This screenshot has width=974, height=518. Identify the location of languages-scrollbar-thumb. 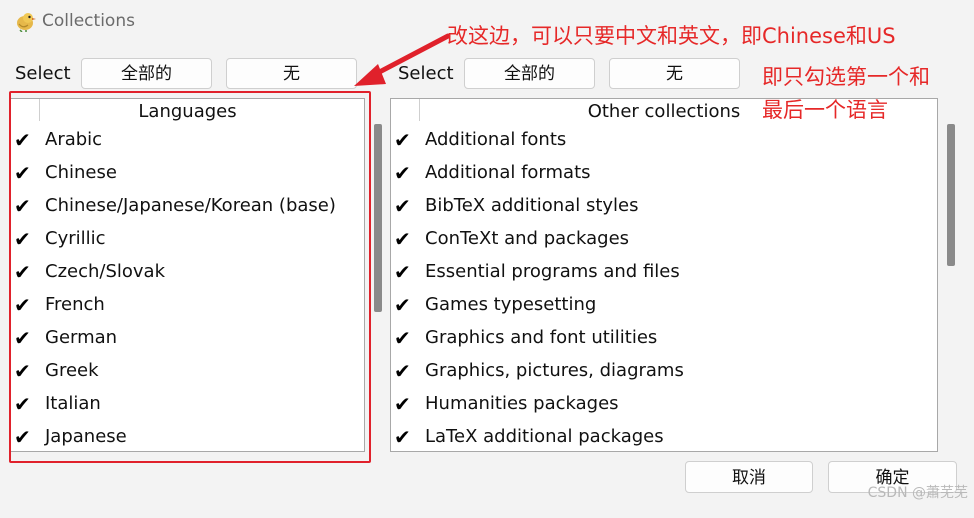
(378, 218).